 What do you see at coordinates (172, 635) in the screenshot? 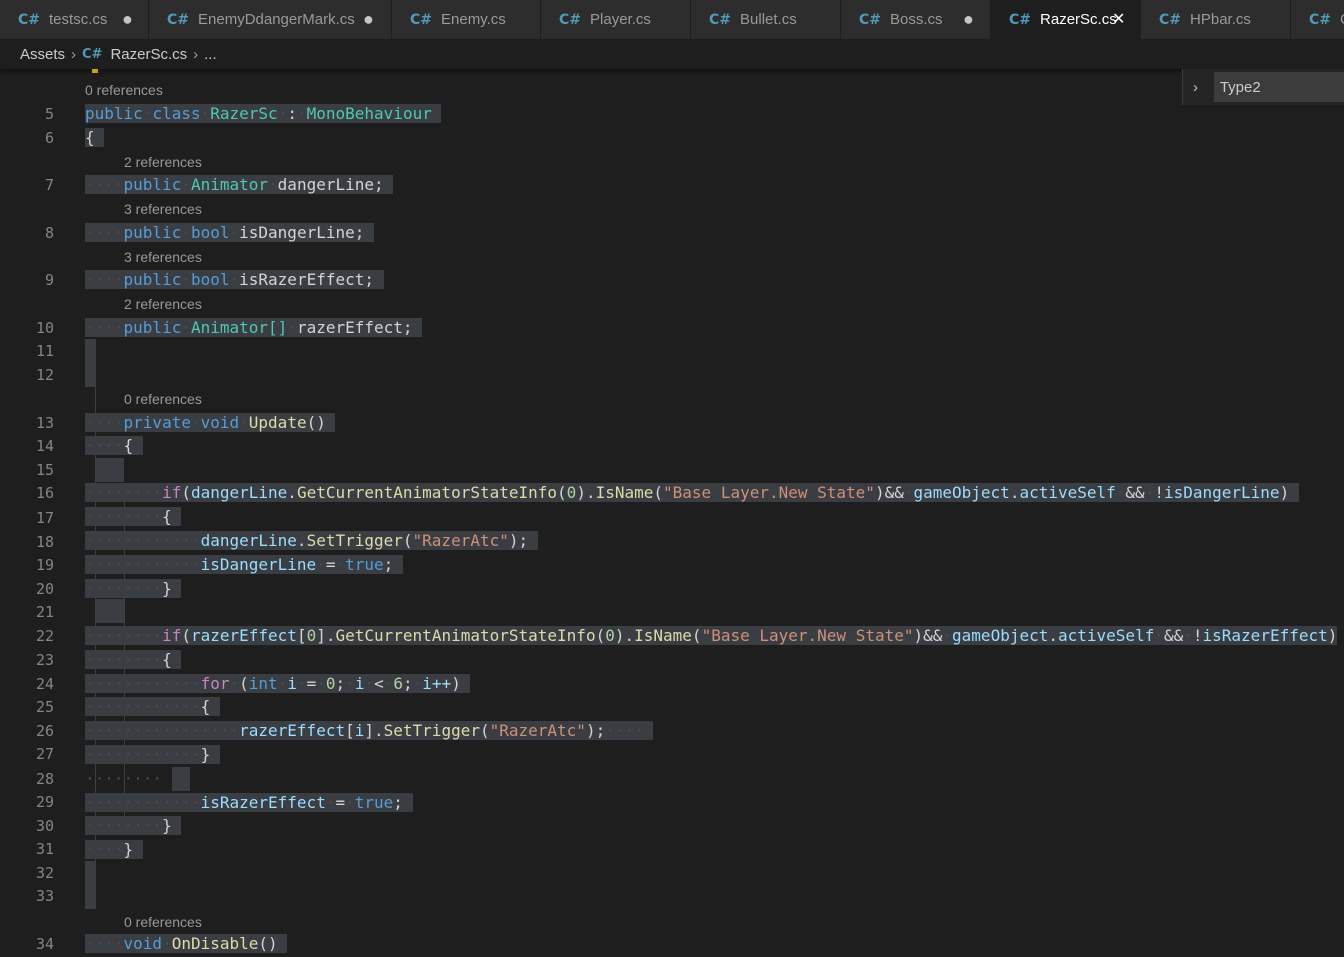
I see `code-token: if` at bounding box center [172, 635].